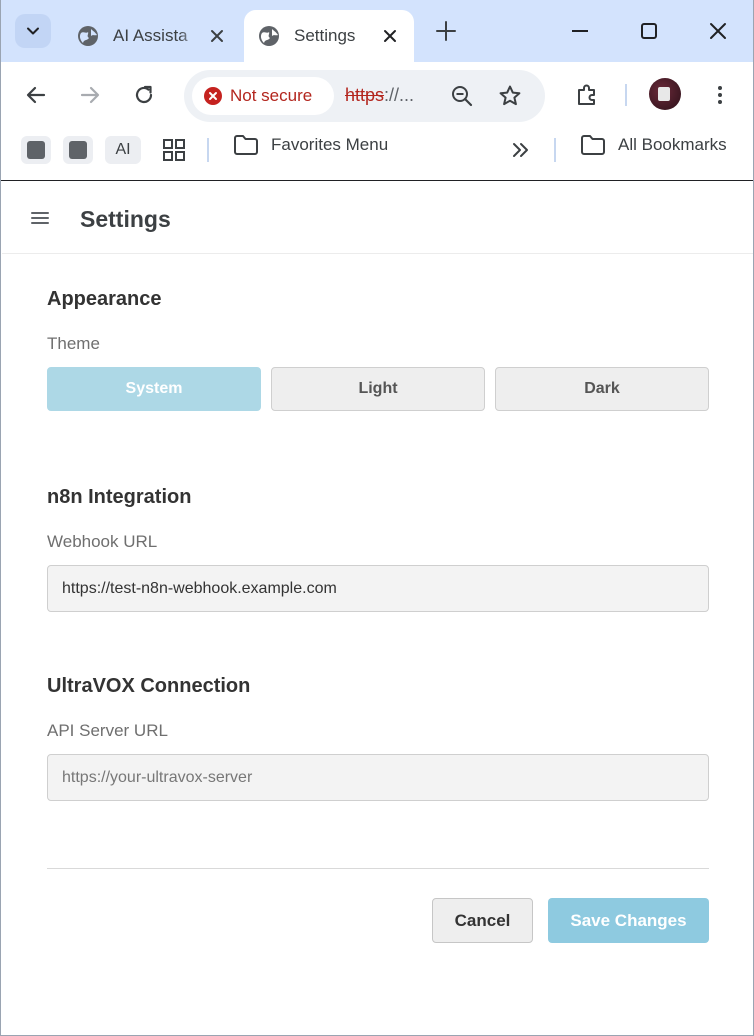 The width and height of the screenshot is (754, 1036). What do you see at coordinates (174, 150) in the screenshot?
I see `apps-grid-icon` at bounding box center [174, 150].